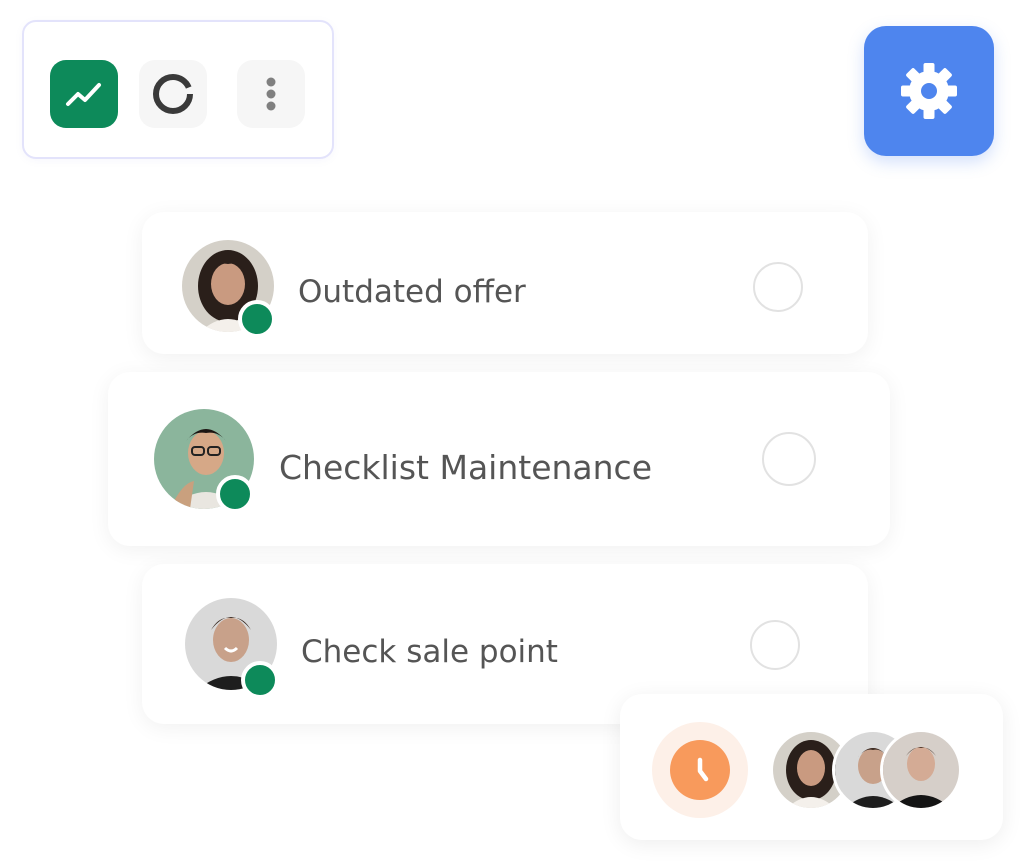 This screenshot has width=1026, height=863. I want to click on more-options-button, so click(271, 94).